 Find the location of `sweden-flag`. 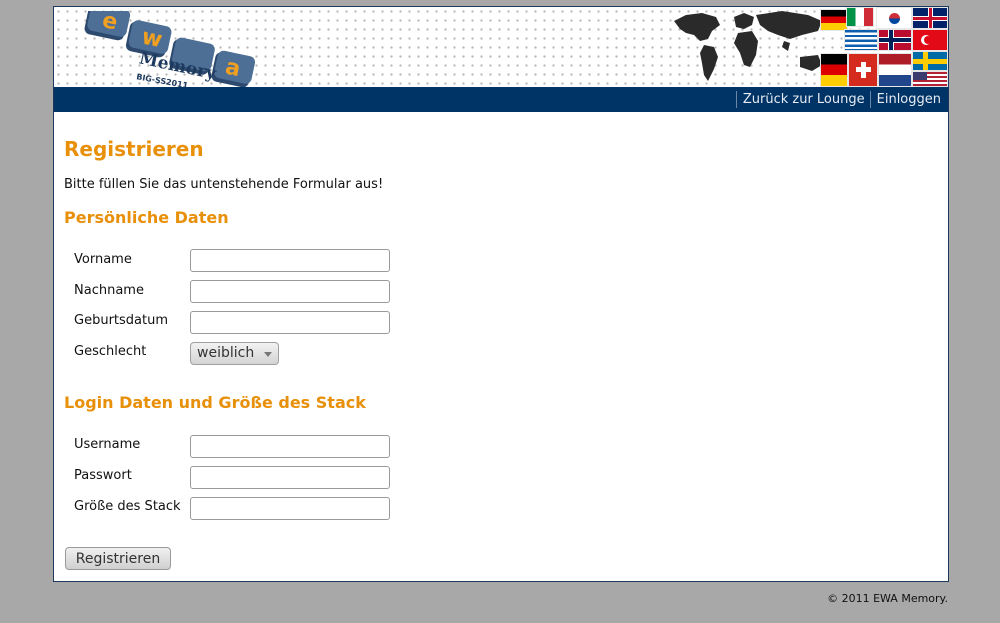

sweden-flag is located at coordinates (930, 61).